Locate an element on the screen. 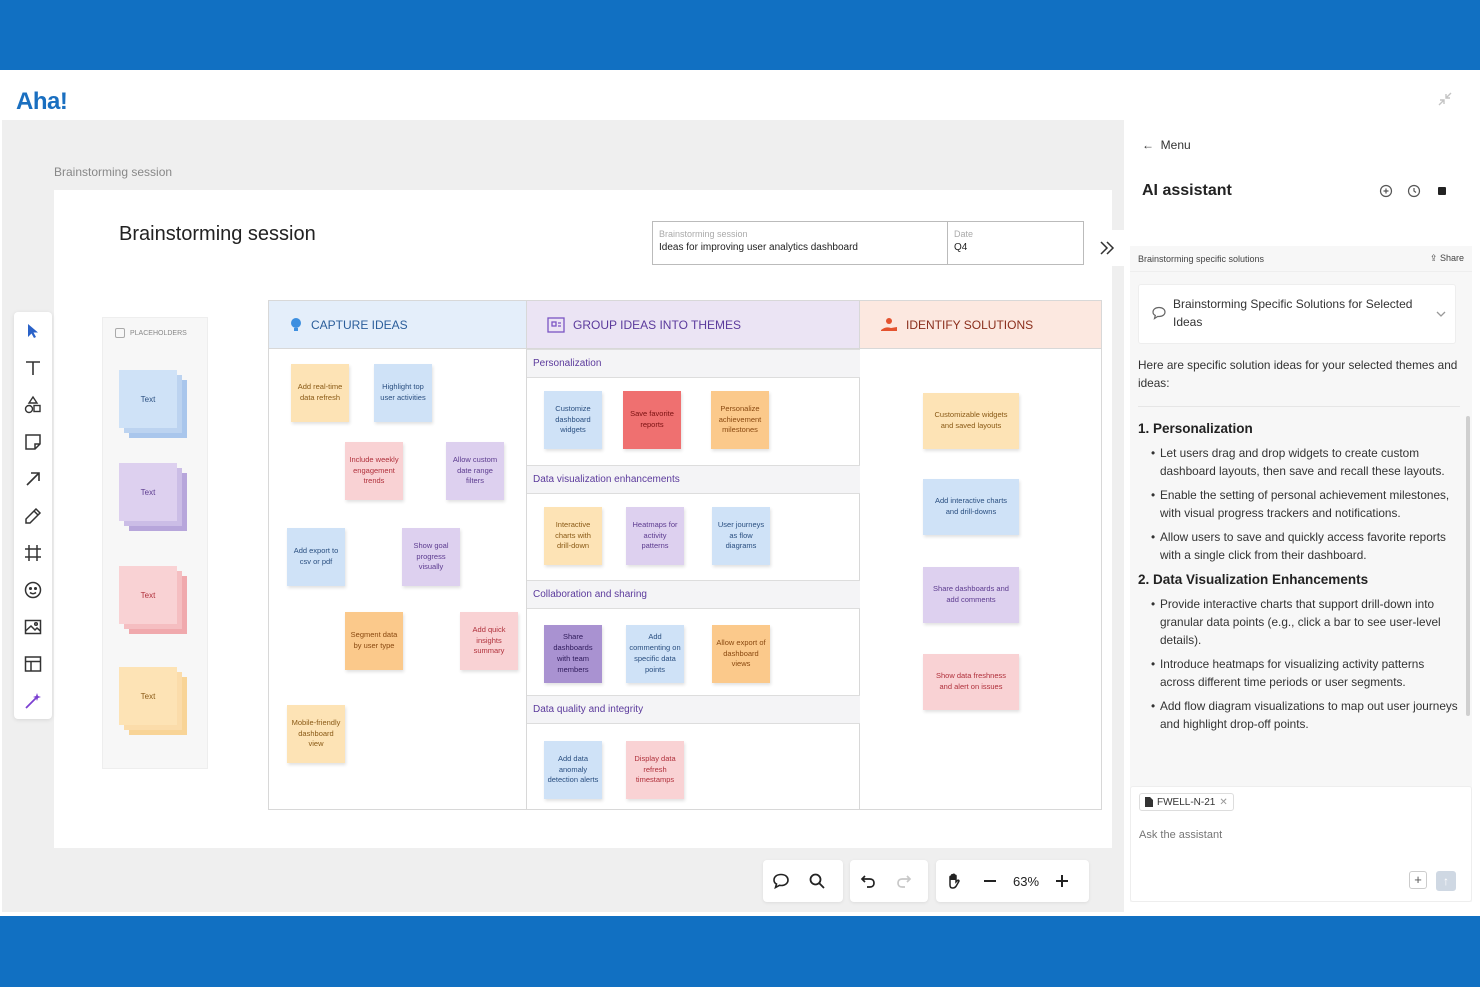  arrow-tool-icon is located at coordinates (33, 479).